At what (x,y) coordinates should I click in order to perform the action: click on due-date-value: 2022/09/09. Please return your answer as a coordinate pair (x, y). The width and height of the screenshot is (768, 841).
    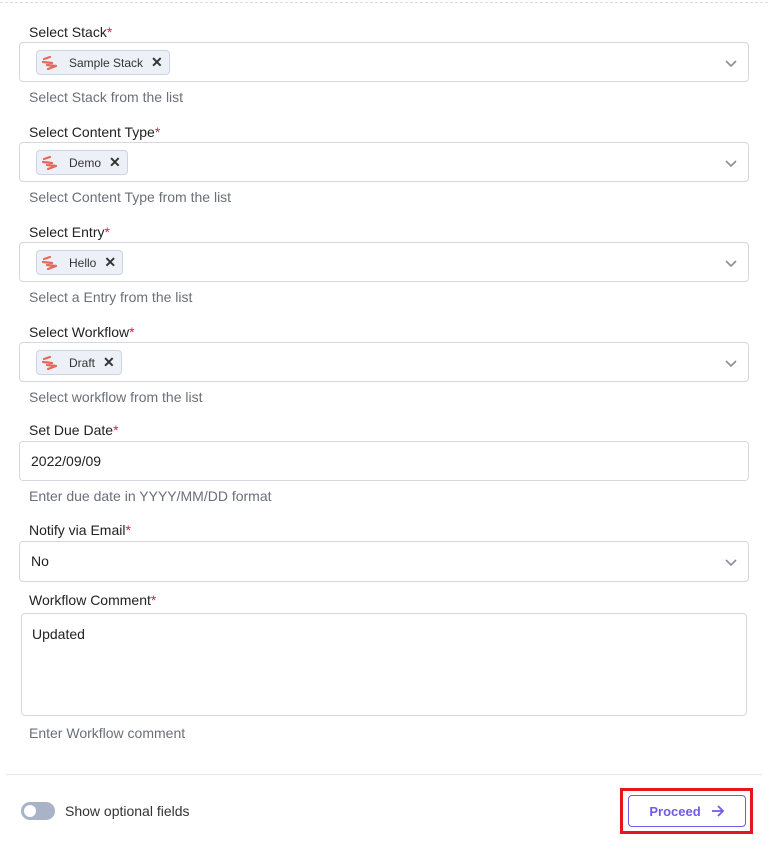
    Looking at the image, I should click on (66, 461).